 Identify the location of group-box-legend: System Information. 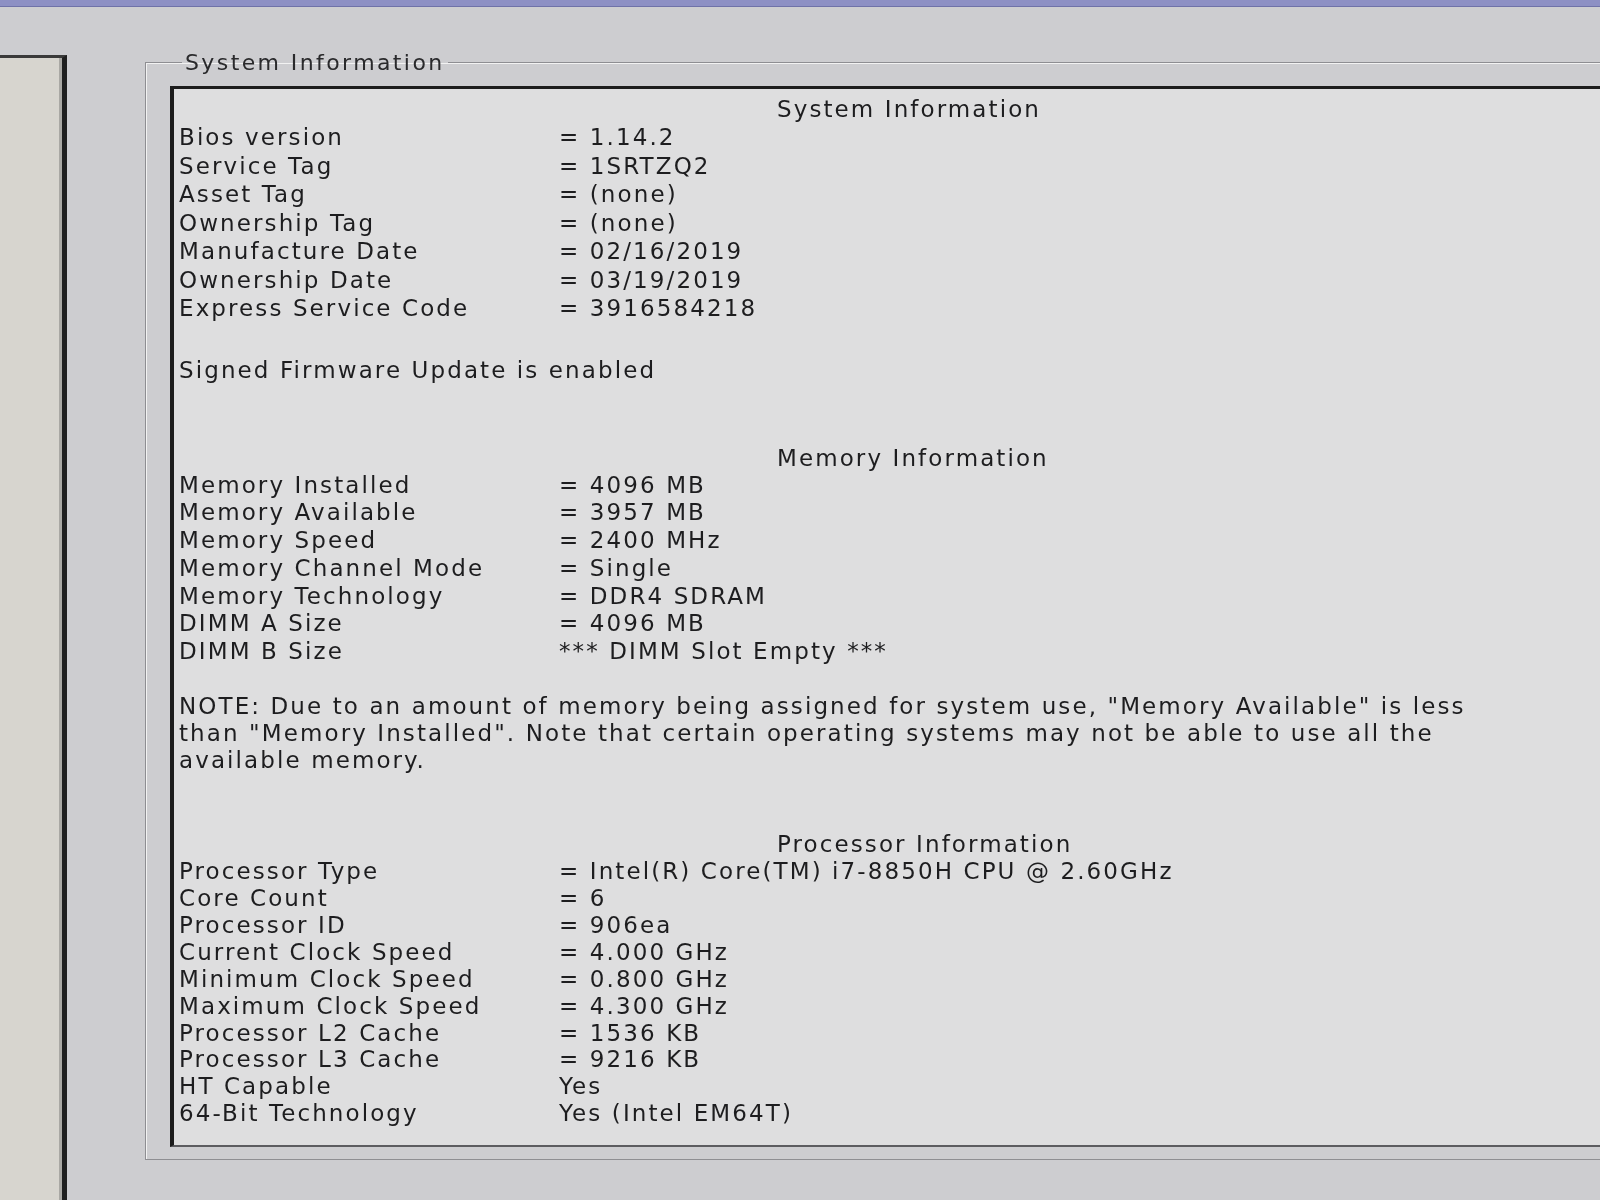
(315, 62).